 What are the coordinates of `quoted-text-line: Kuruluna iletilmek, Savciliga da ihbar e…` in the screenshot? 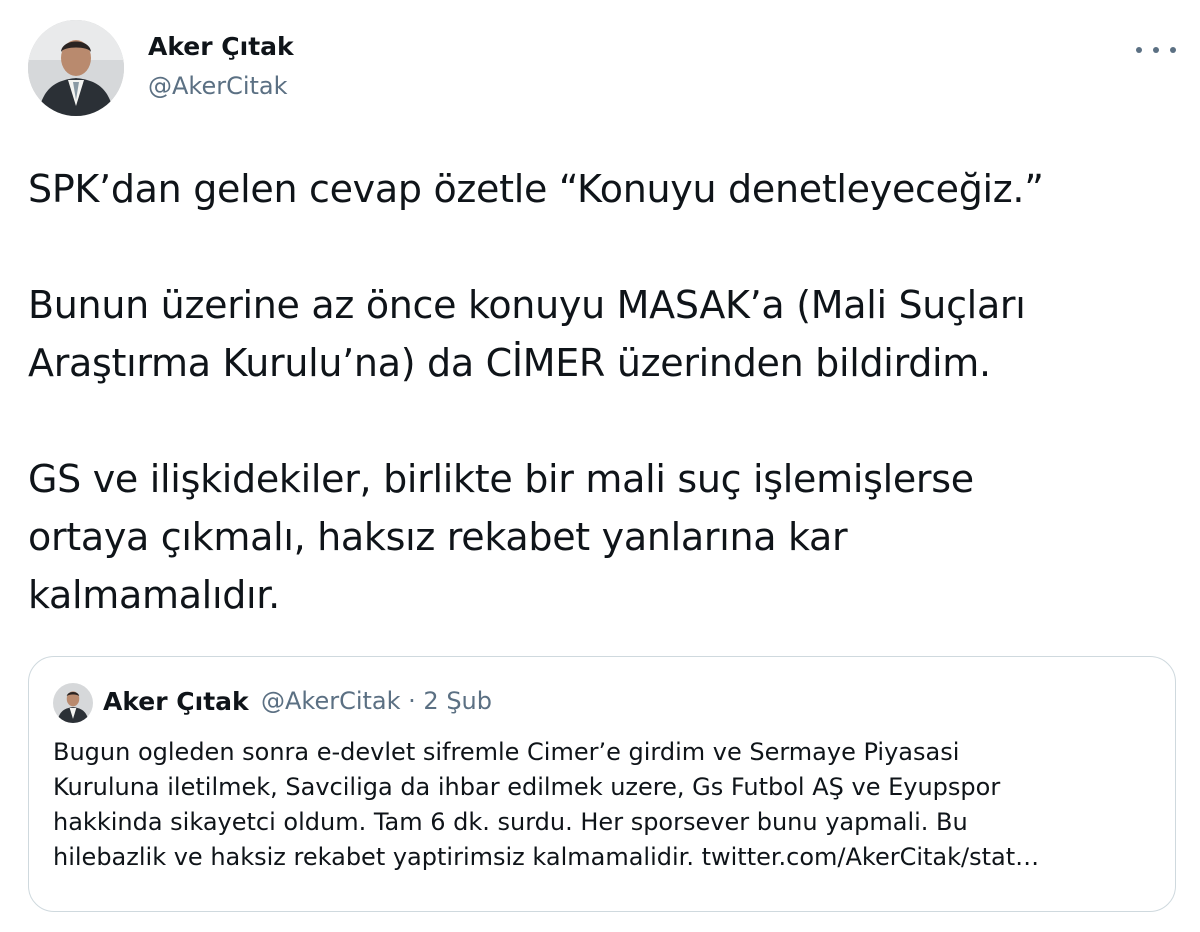 It's located at (527, 787).